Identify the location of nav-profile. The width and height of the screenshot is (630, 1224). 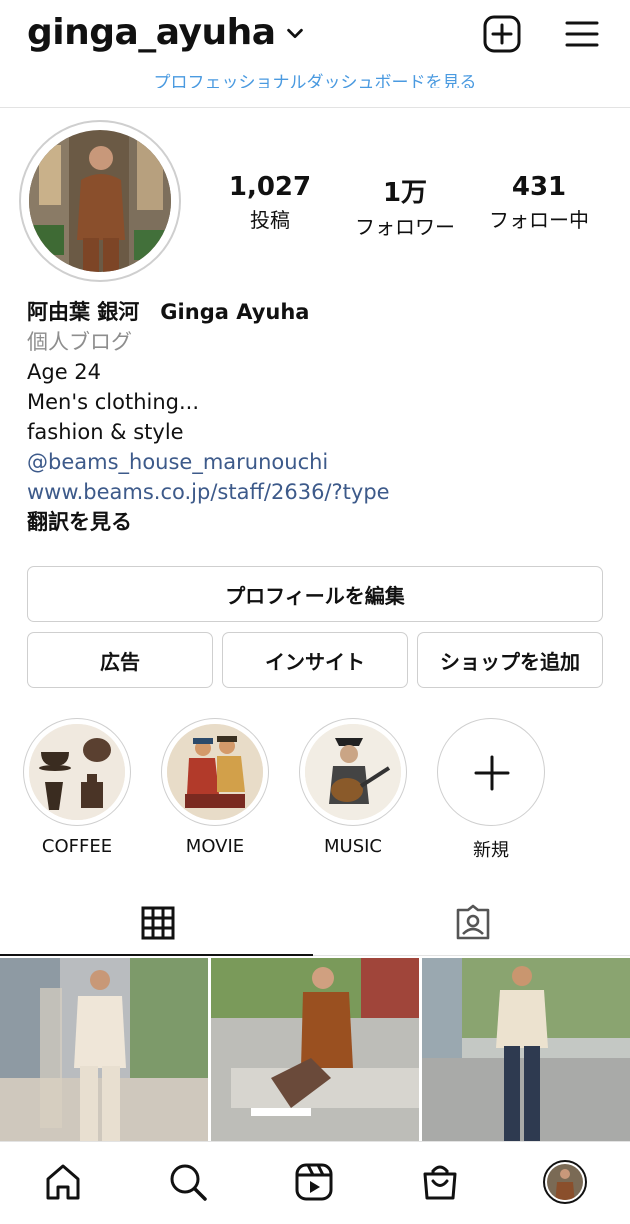
(565, 1182).